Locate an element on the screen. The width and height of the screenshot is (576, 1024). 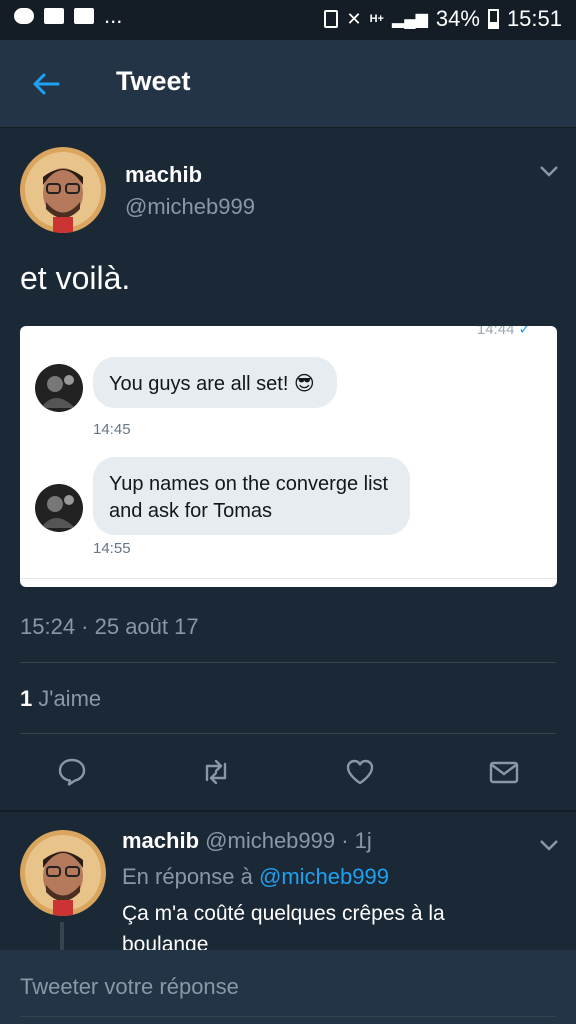
reply-author-avatar is located at coordinates (63, 873).